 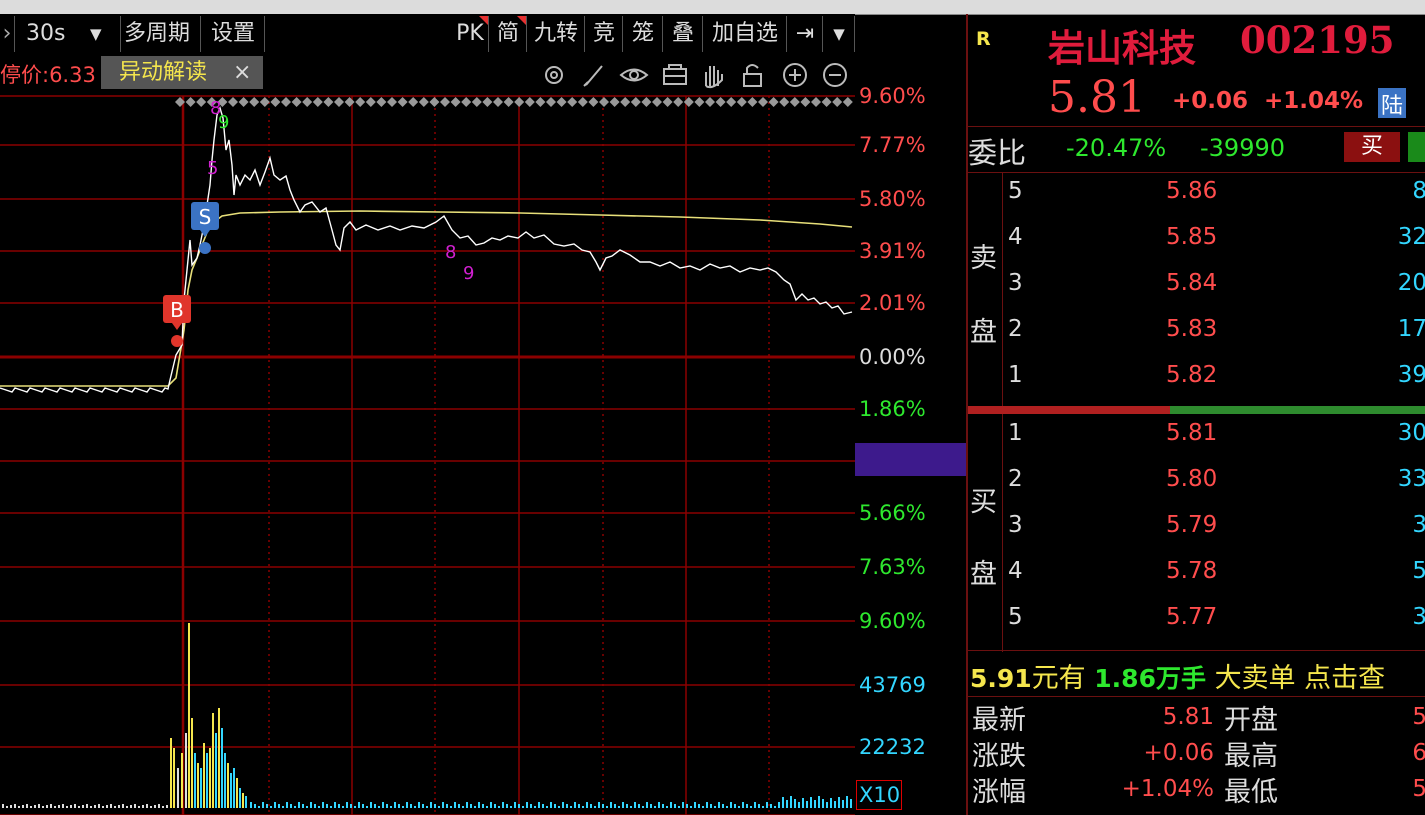 I want to click on buy-order-vol: 33, so click(x=1411, y=479).